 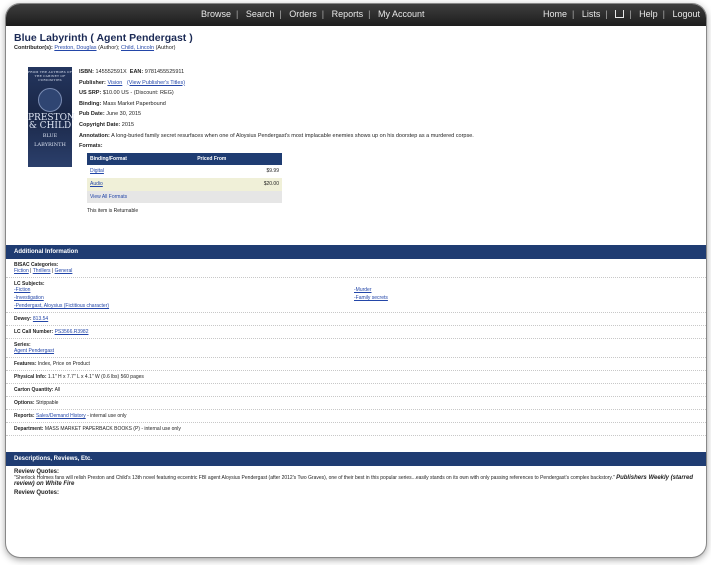 What do you see at coordinates (50, 100) in the screenshot?
I see `cover-emblem-icon` at bounding box center [50, 100].